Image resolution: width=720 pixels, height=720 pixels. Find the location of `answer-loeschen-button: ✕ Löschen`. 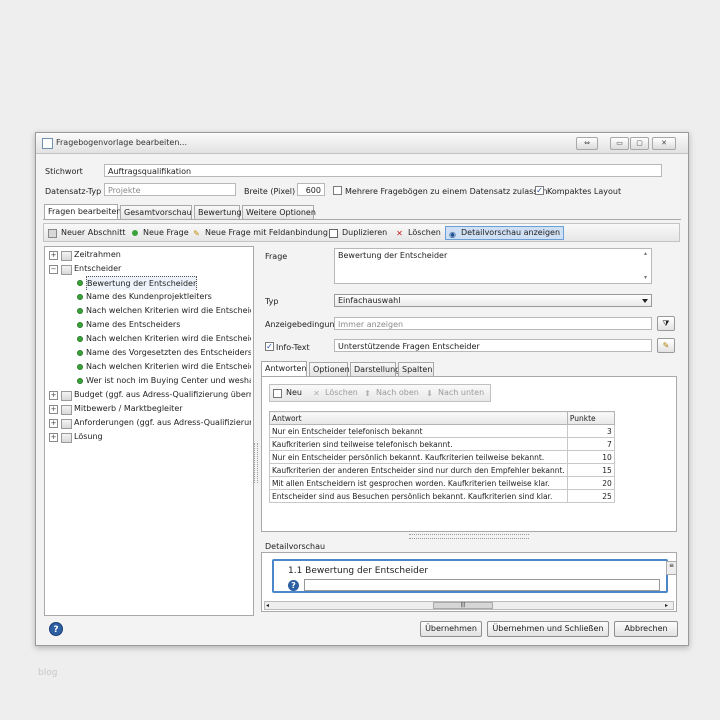

answer-loeschen-button: ✕ Löschen is located at coordinates (334, 393).